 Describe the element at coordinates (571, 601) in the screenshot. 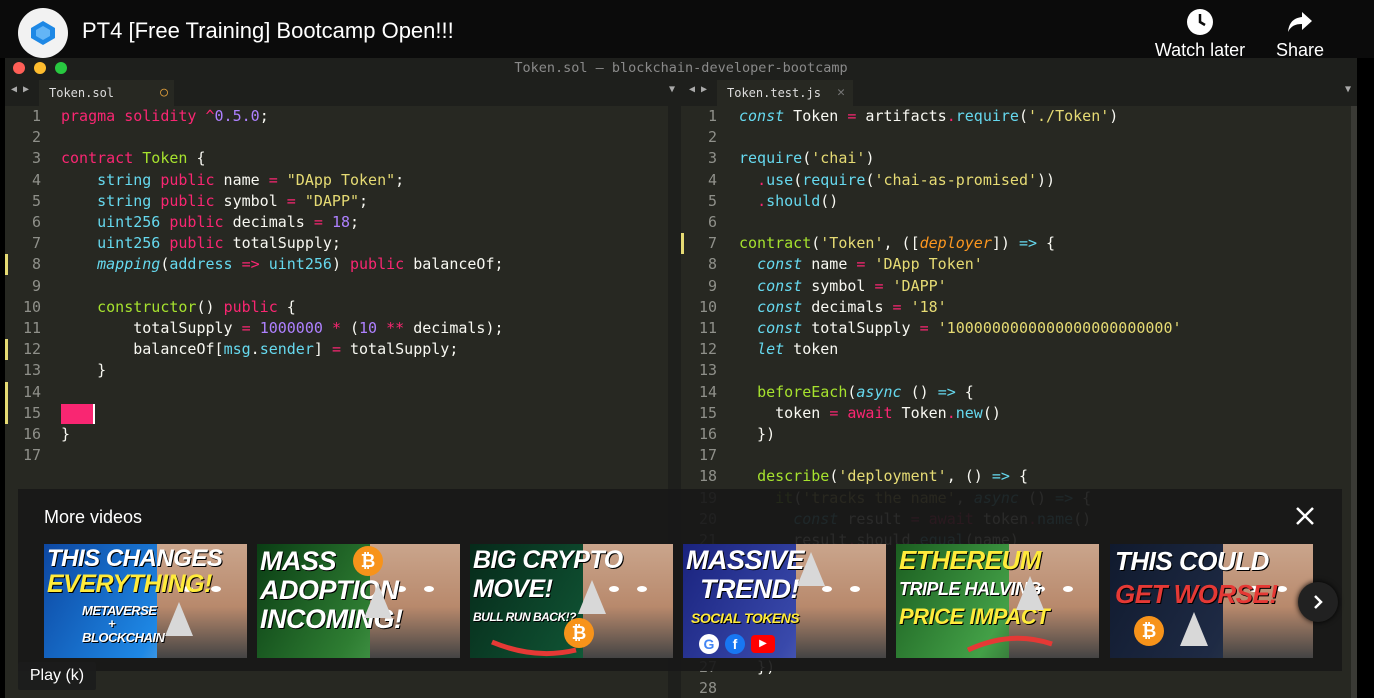

I see `video-thumbnail: BIG CRYPTO MOVE! BULL RUN BACK!? ₿` at that location.